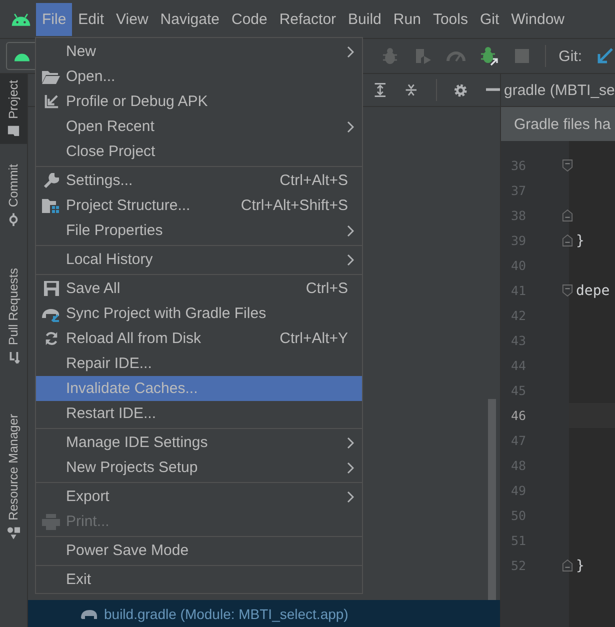 This screenshot has width=615, height=627. I want to click on menu-bar-item: Tools, so click(450, 19).